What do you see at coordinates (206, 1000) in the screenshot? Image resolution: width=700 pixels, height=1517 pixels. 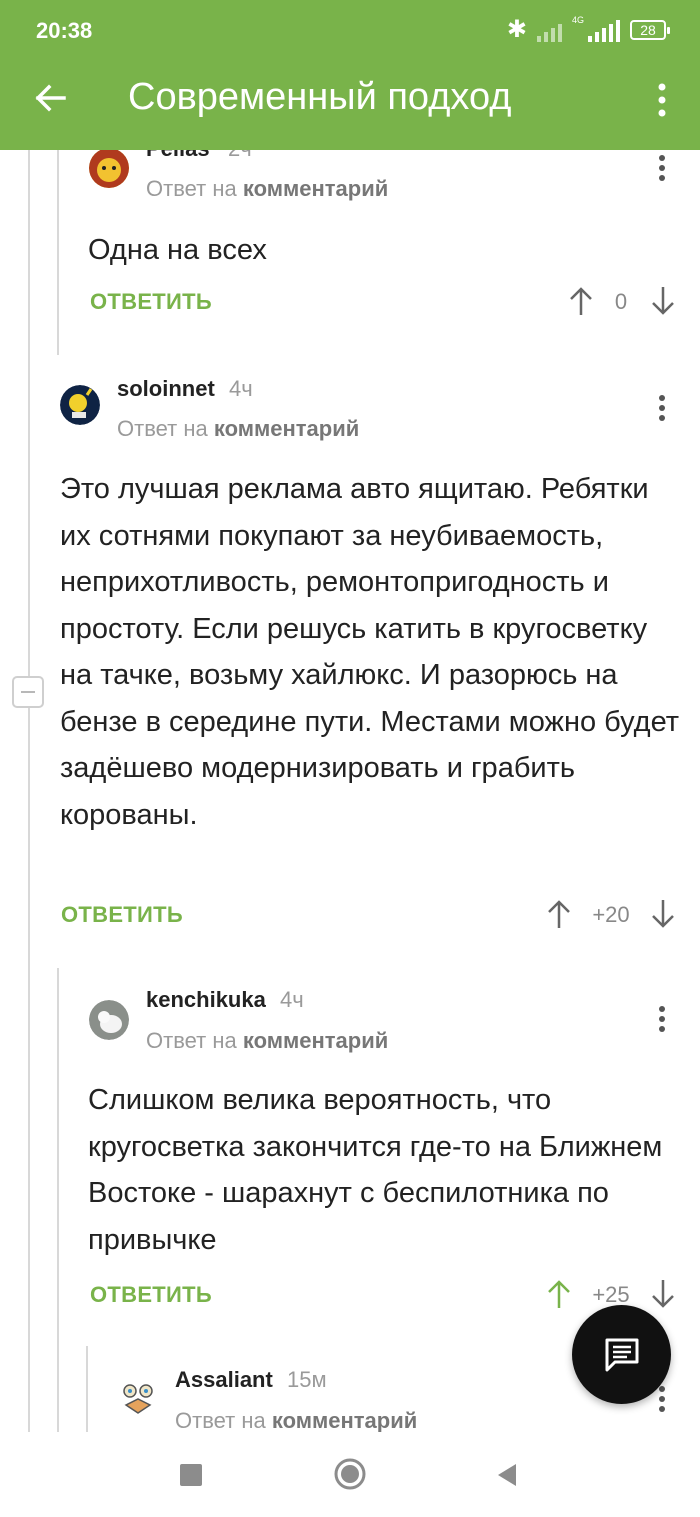 I see `comment-username: kenchikuka` at bounding box center [206, 1000].